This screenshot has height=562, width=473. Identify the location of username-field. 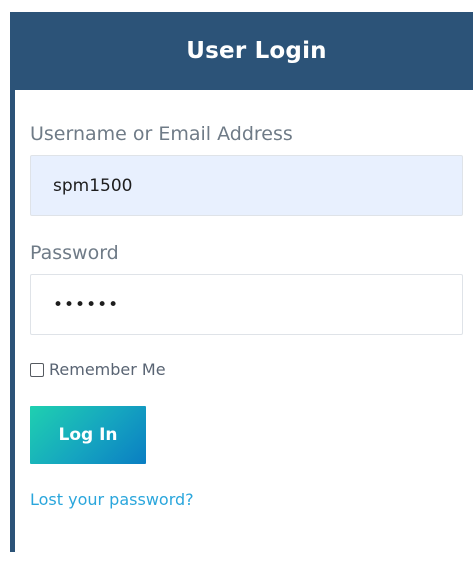
(246, 185).